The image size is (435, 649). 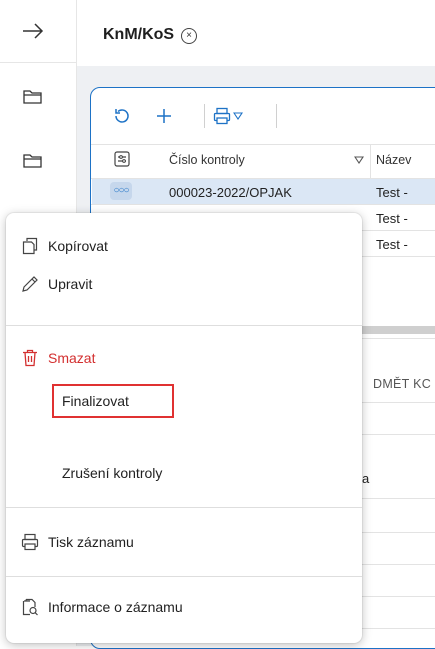 I want to click on menu-item-label: Zrušení kontroly, so click(x=112, y=473).